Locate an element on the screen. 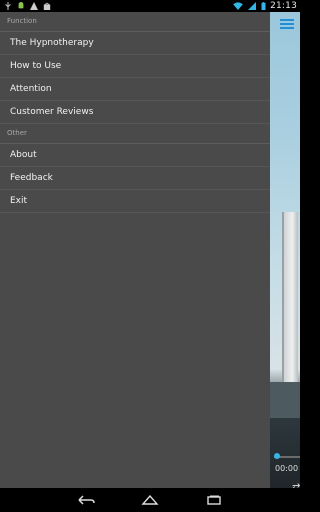  battery-icon is located at coordinates (263, 6).